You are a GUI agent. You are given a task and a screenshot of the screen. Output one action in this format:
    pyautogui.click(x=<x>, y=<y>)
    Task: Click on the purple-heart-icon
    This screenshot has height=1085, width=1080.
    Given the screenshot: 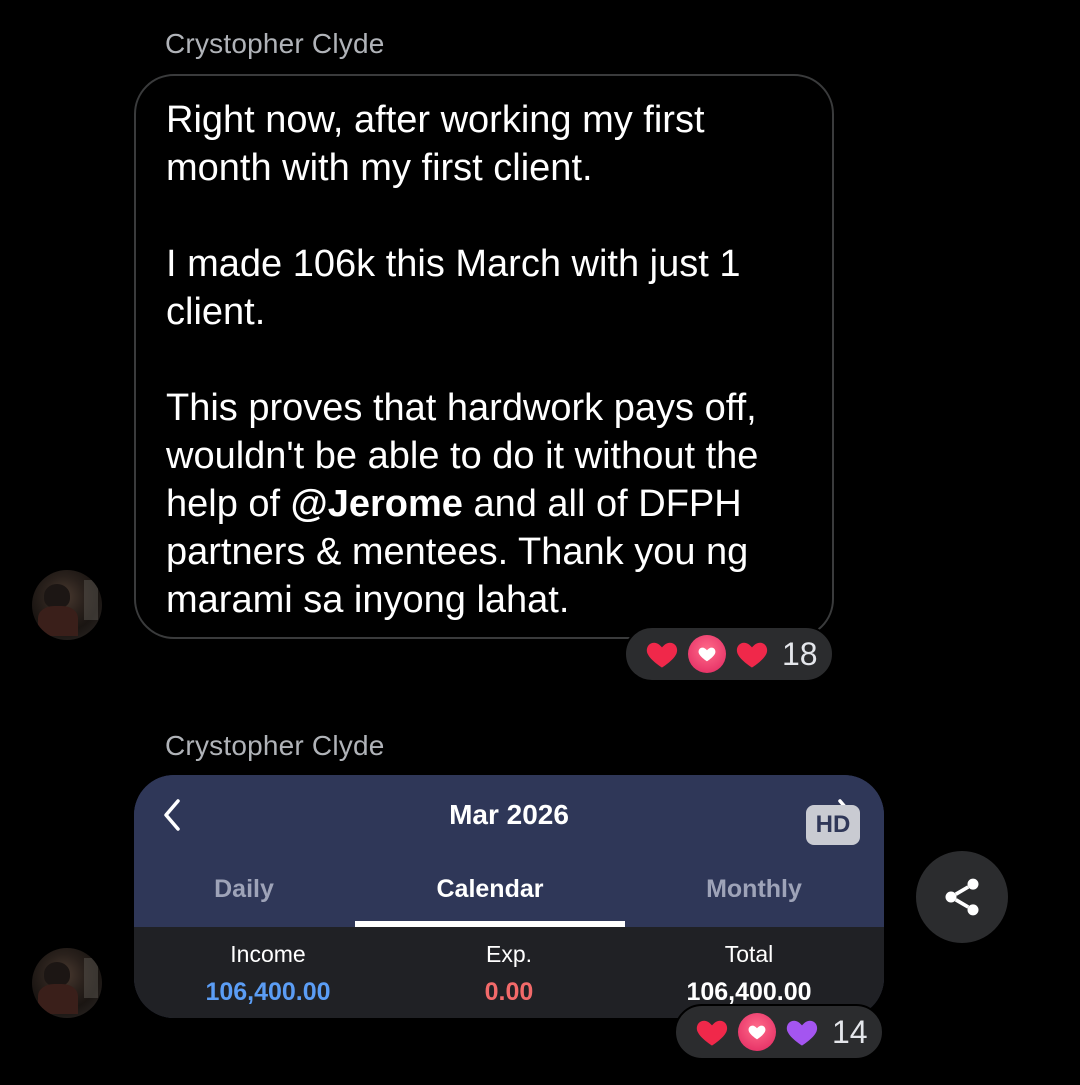 What is the action you would take?
    pyautogui.click(x=802, y=1033)
    